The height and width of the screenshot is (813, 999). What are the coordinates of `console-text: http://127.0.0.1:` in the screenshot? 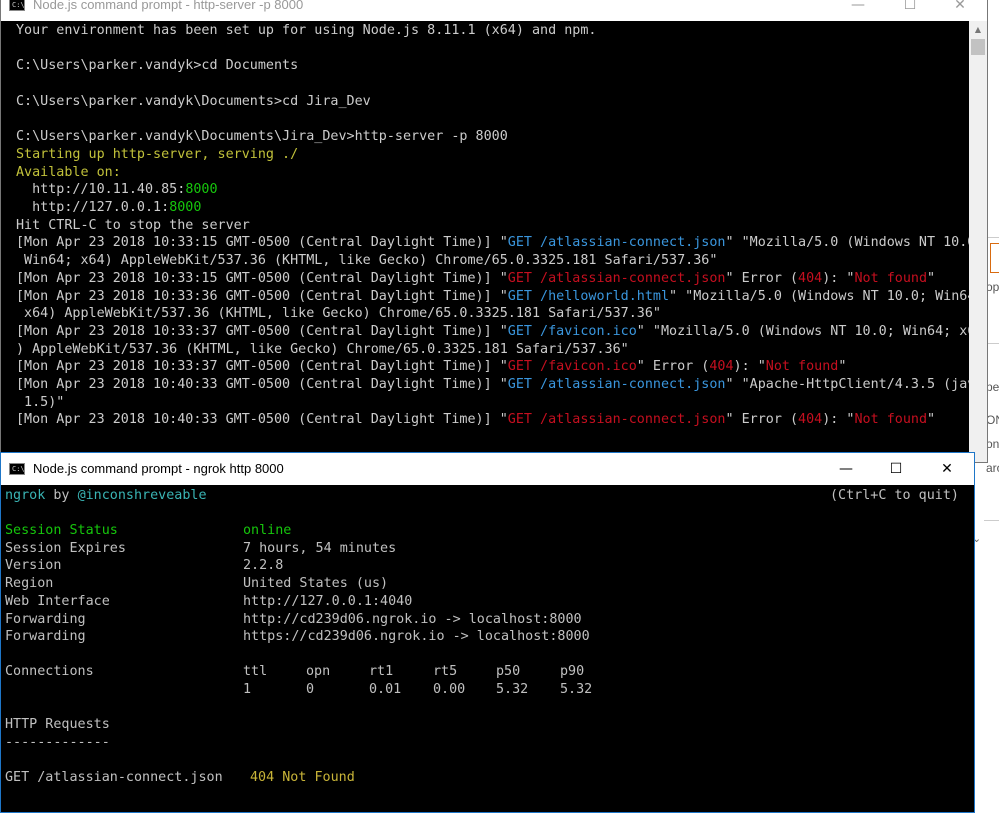 It's located at (93, 207).